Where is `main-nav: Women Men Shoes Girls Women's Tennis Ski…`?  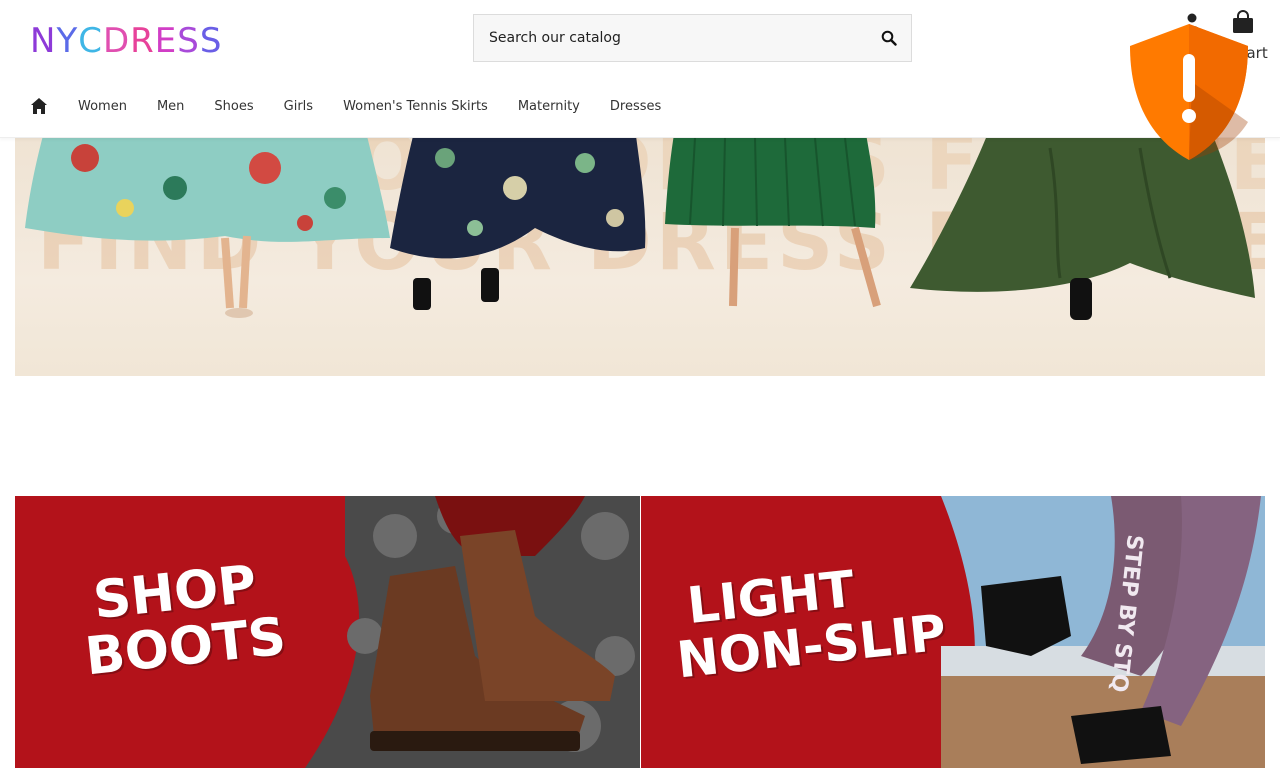 main-nav: Women Men Shoes Girls Women's Tennis Ski… is located at coordinates (360, 106).